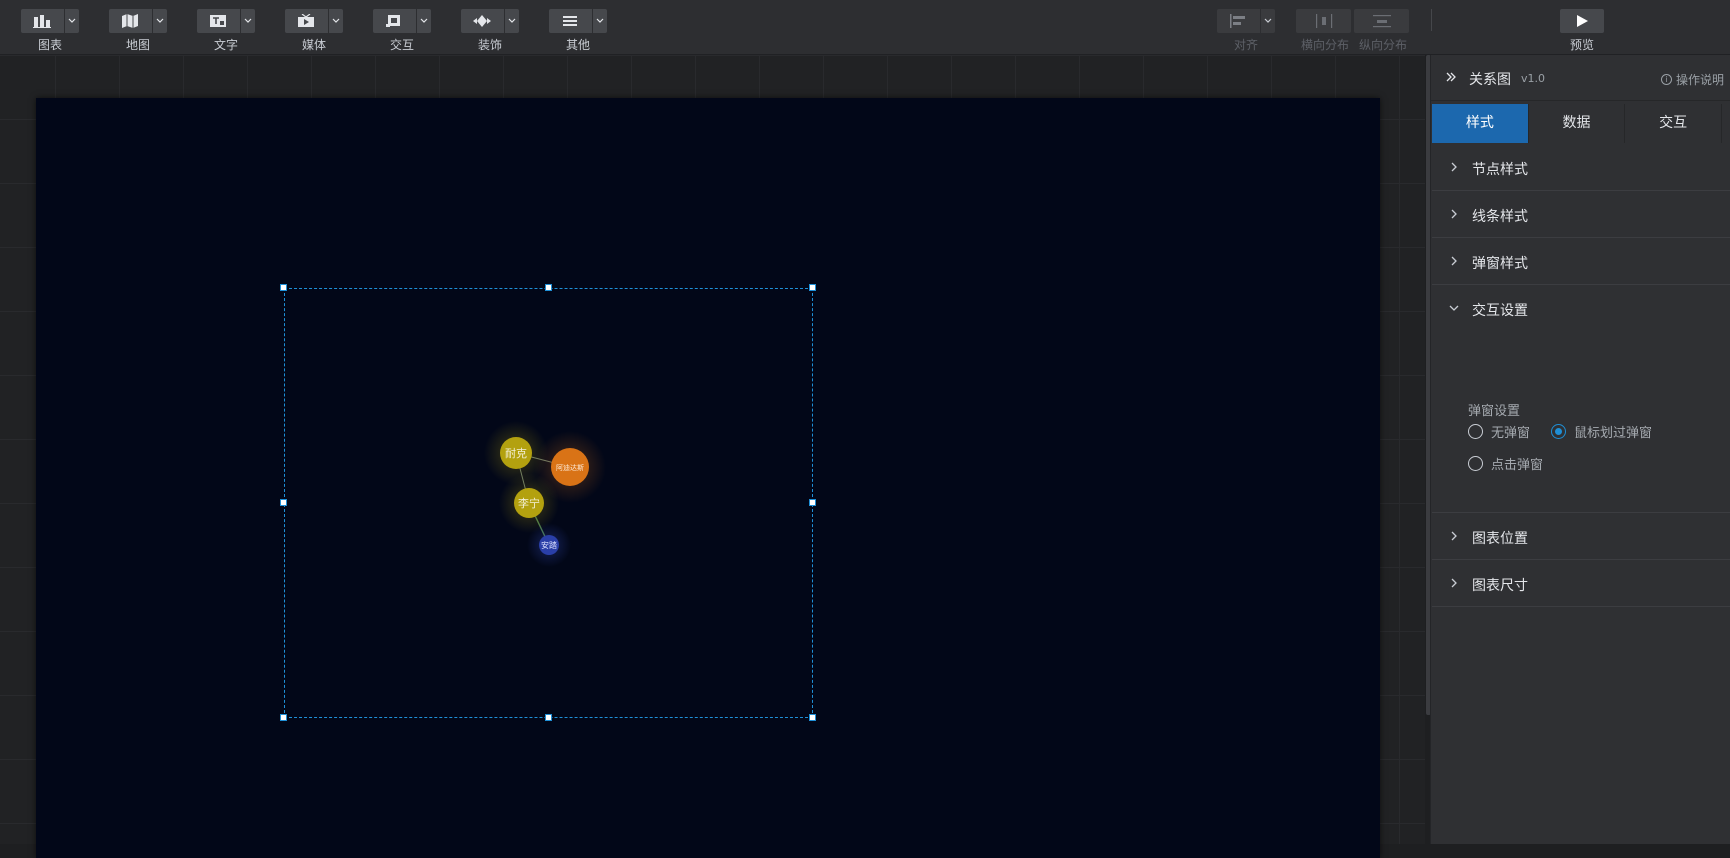 Image resolution: width=1730 pixels, height=858 pixels. I want to click on distribute-horizontal-icon, so click(1323, 21).